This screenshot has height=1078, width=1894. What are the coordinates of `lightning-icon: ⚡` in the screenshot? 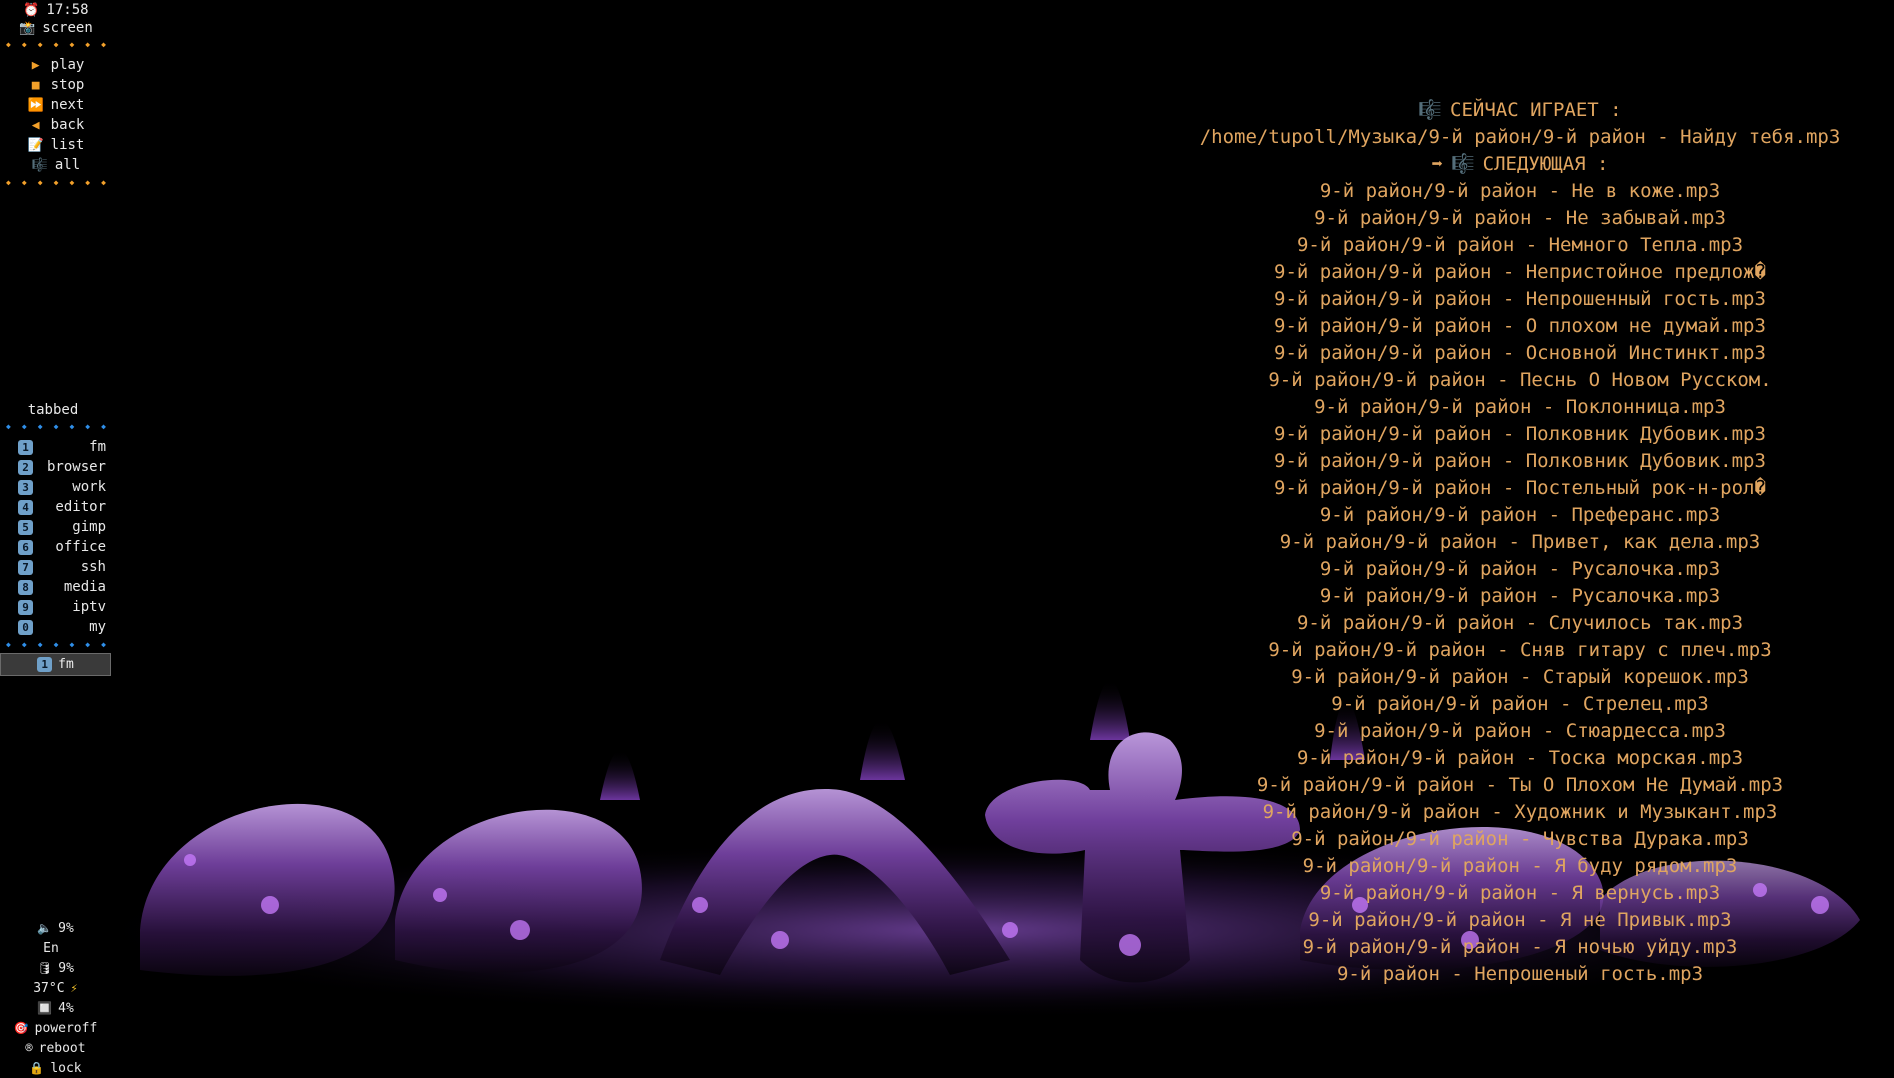 It's located at (74, 988).